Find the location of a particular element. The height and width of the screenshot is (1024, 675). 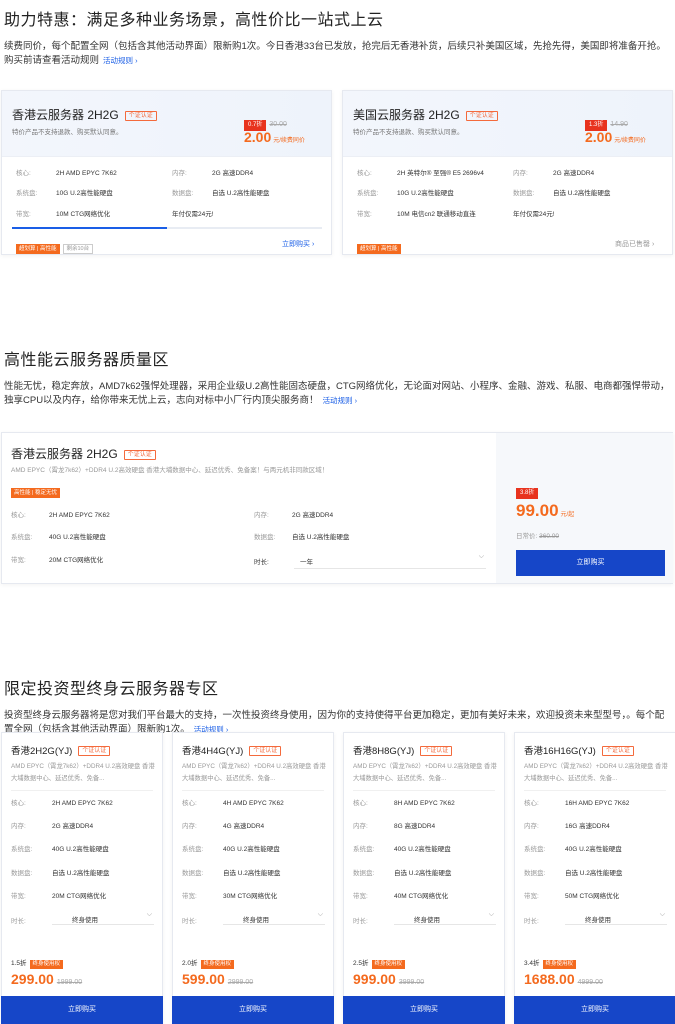

spec-cpu: 核心: 16H AMD EPYC 7K62 is located at coordinates (577, 803).